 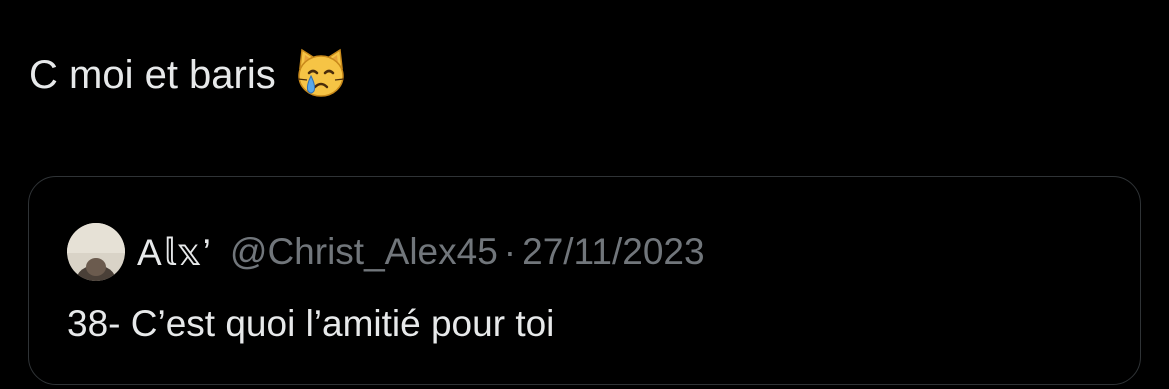 What do you see at coordinates (364, 252) in the screenshot?
I see `author-handle: @Christ_Alex45` at bounding box center [364, 252].